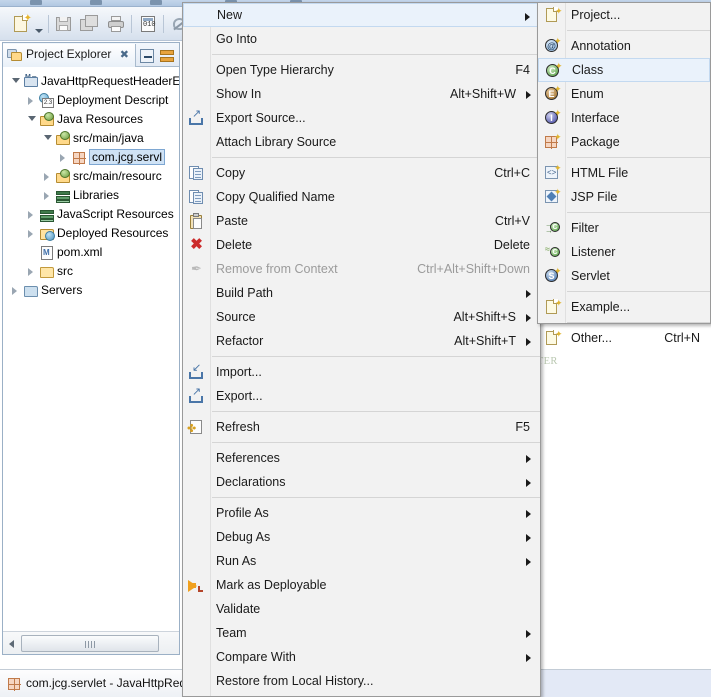 The height and width of the screenshot is (697, 711). What do you see at coordinates (361, 657) in the screenshot?
I see `menu-item-compare-with: Compare With` at bounding box center [361, 657].